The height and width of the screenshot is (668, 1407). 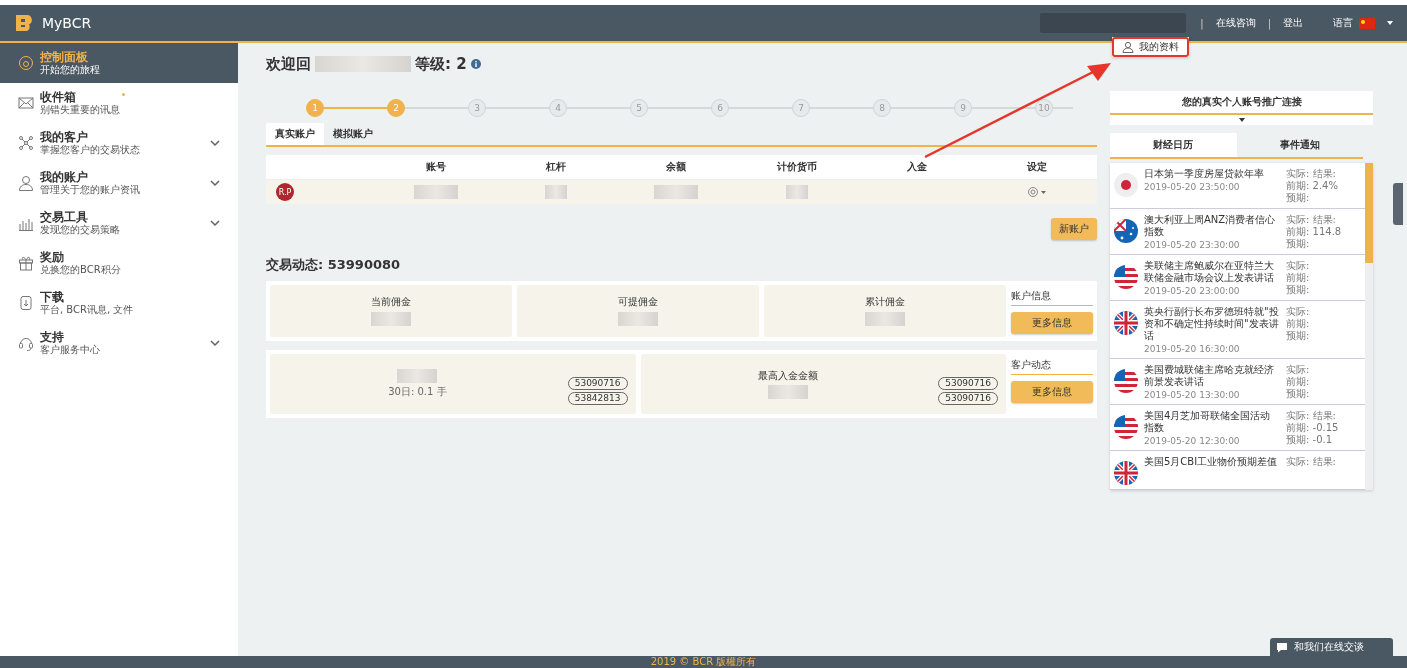 What do you see at coordinates (1298, 324) in the screenshot?
I see `event-stat: 前期:` at bounding box center [1298, 324].